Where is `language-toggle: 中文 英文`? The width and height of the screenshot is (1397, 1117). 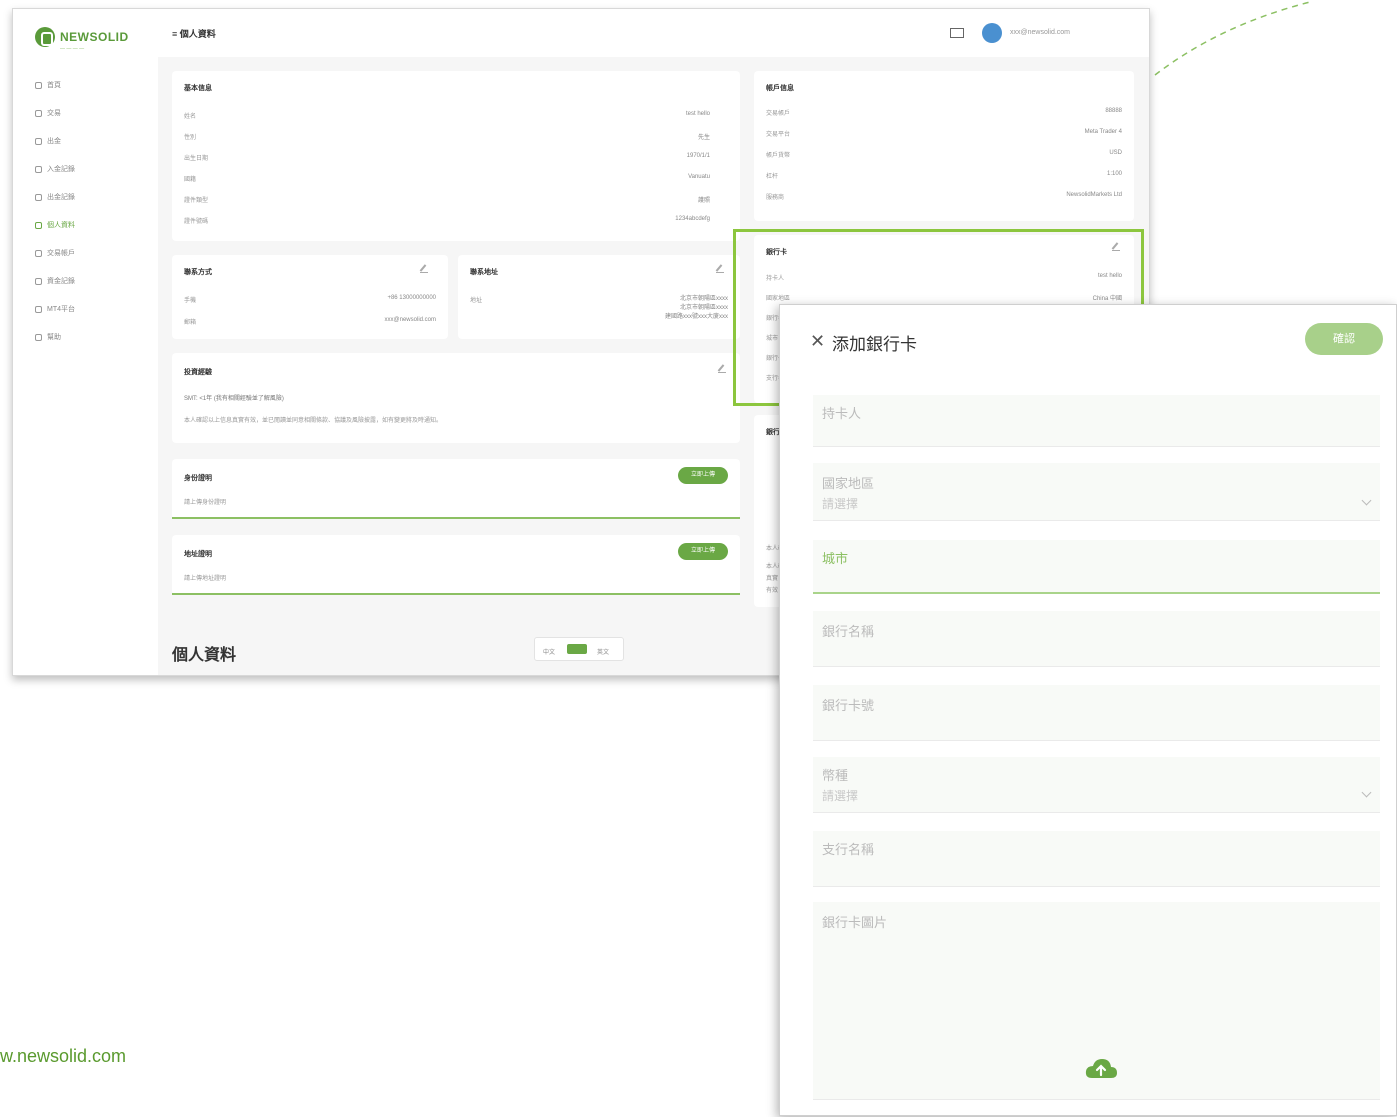
language-toggle: 中文 英文 is located at coordinates (579, 649).